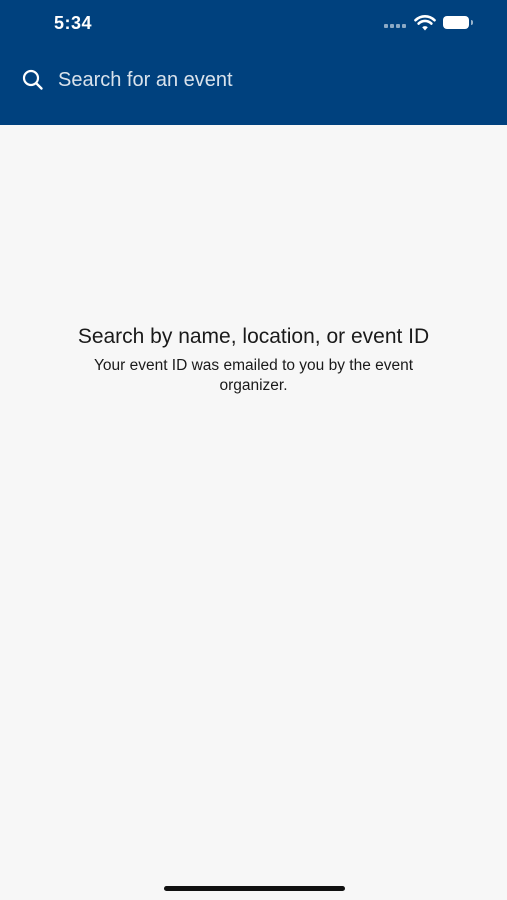 This screenshot has width=507, height=900. I want to click on battery-icon, so click(459, 23).